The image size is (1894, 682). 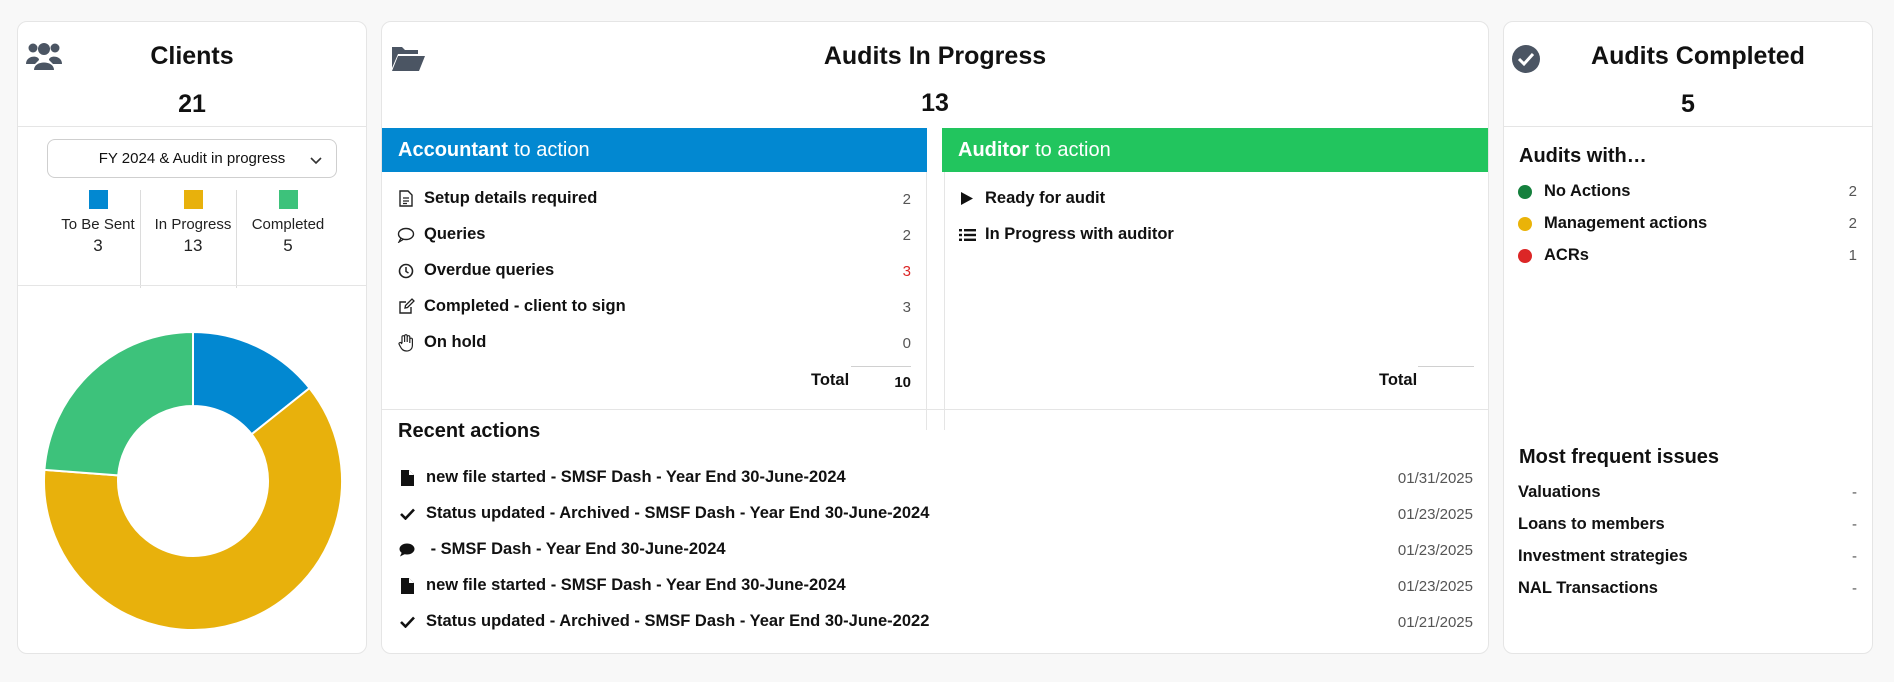 I want to click on comment-icon, so click(x=407, y=550).